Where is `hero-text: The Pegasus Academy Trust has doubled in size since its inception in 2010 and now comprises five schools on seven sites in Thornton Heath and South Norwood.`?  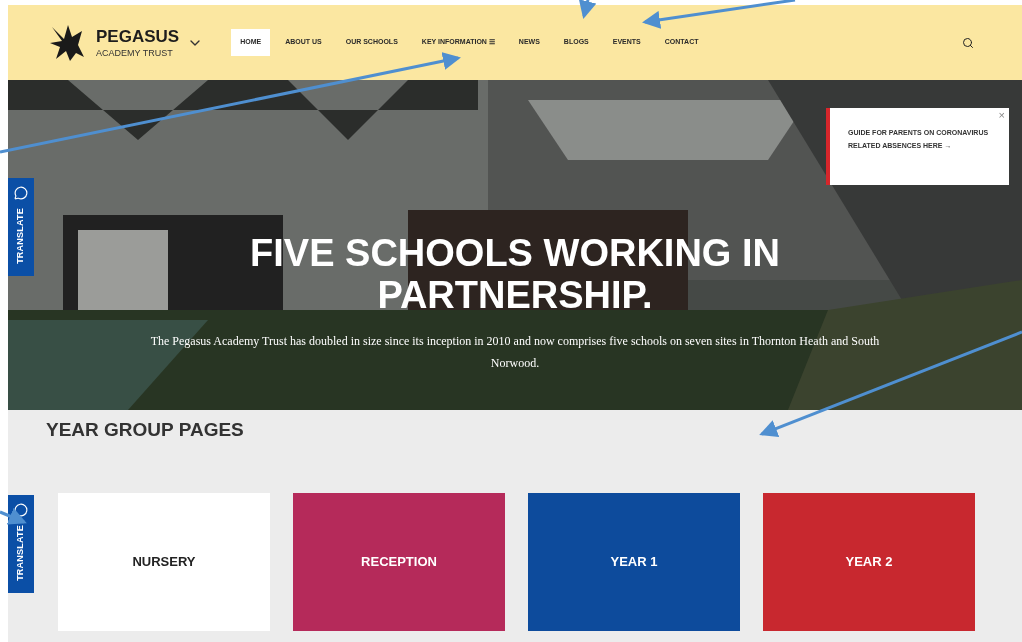 hero-text: The Pegasus Academy Trust has doubled in size since its inception in 2010 and now comprises five schools on seven sites in Thornton Heath and South Norwood. is located at coordinates (515, 352).